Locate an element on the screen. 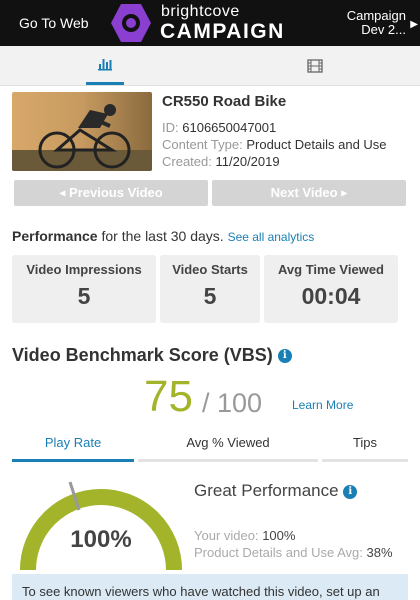  brightcove-campaign-logo: brightcove CAMPAIGN is located at coordinates (202, 23).